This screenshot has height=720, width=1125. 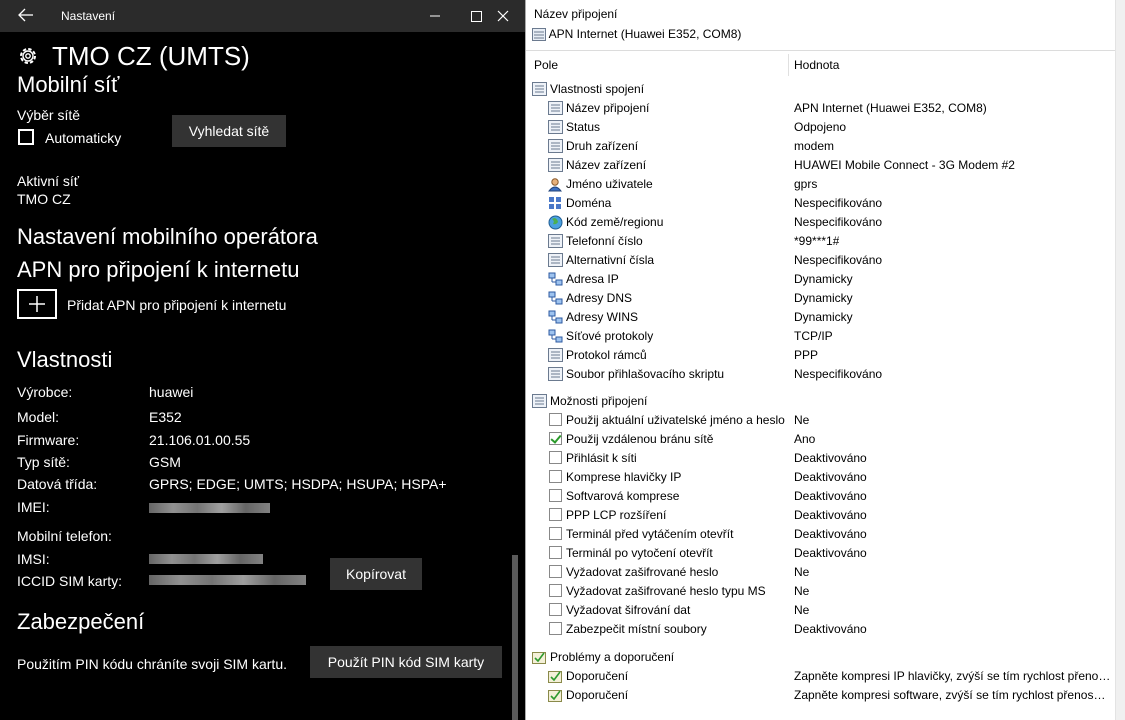 I want to click on group-header: Vlastnosti spojení, so click(x=821, y=89).